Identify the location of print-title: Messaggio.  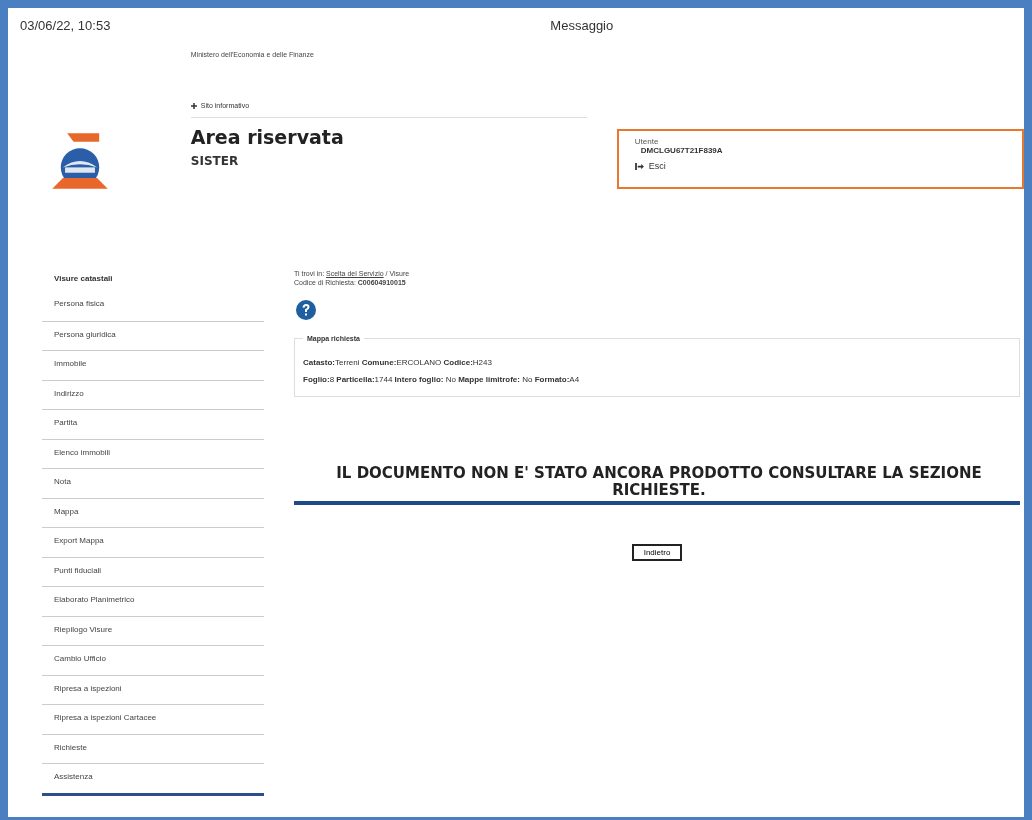
(582, 25).